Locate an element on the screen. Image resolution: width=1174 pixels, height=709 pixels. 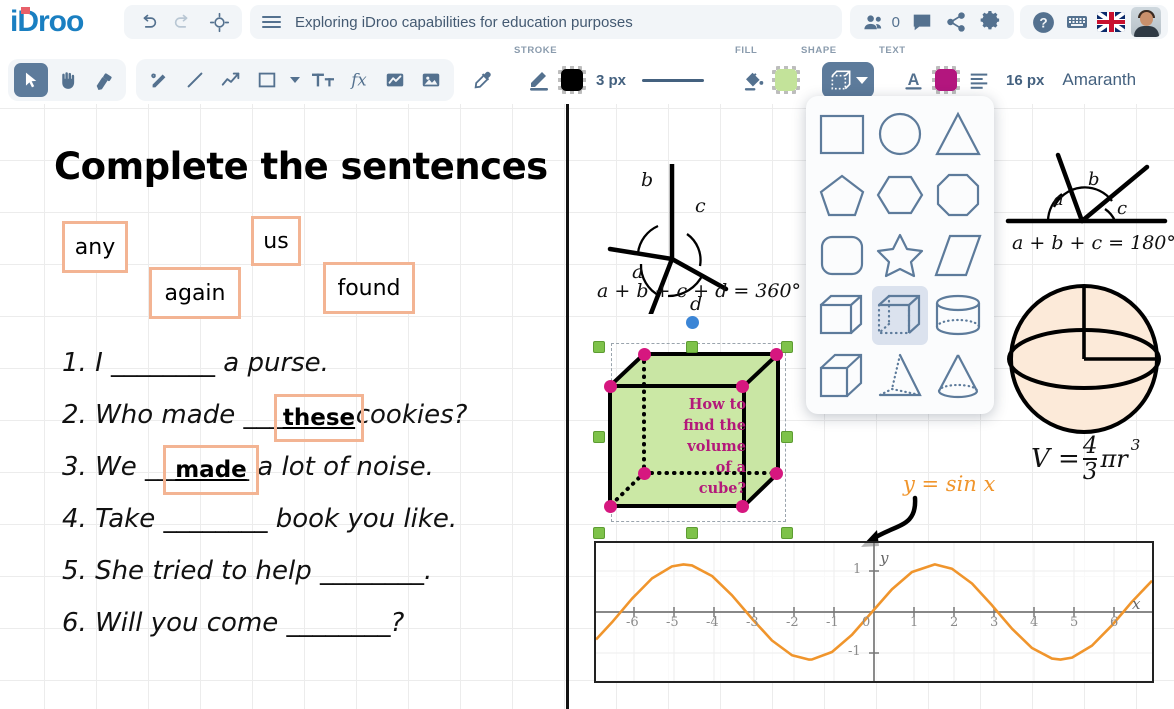
app-logo: iDroo is located at coordinates (60, 22).